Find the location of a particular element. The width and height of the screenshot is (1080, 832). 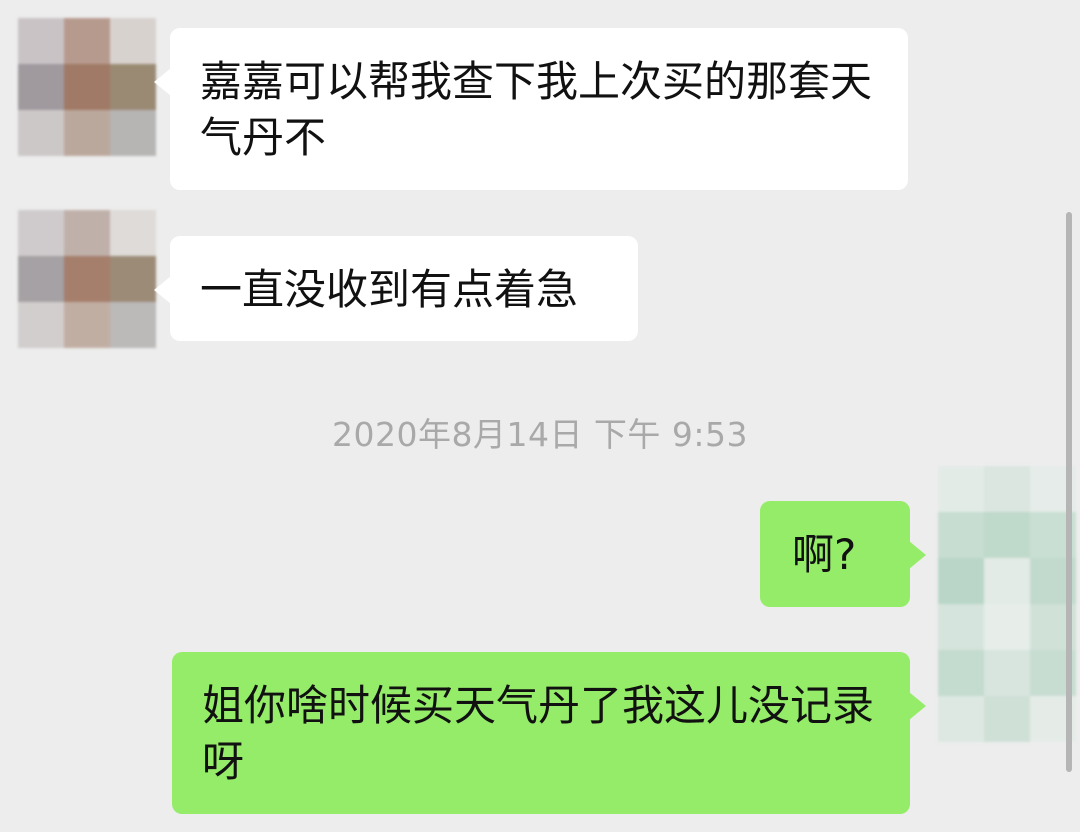

message-text: 嘉嘉可以帮我查下我上次买的那套天气丹不 is located at coordinates (536, 109).